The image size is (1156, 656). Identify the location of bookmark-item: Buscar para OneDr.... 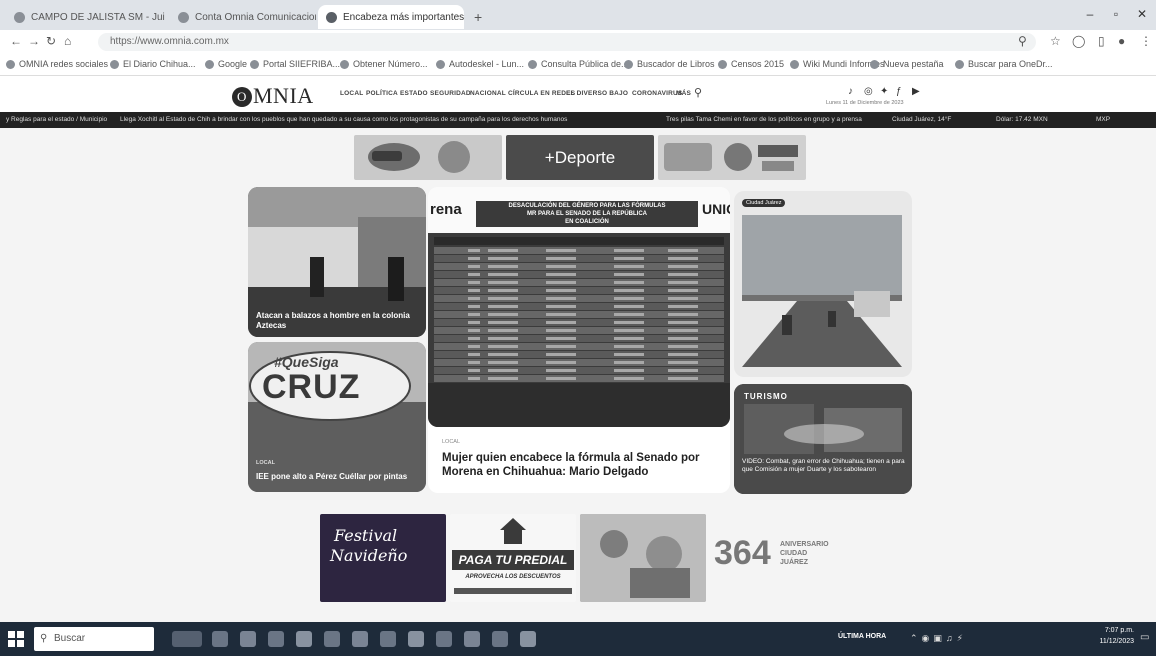
(1004, 64).